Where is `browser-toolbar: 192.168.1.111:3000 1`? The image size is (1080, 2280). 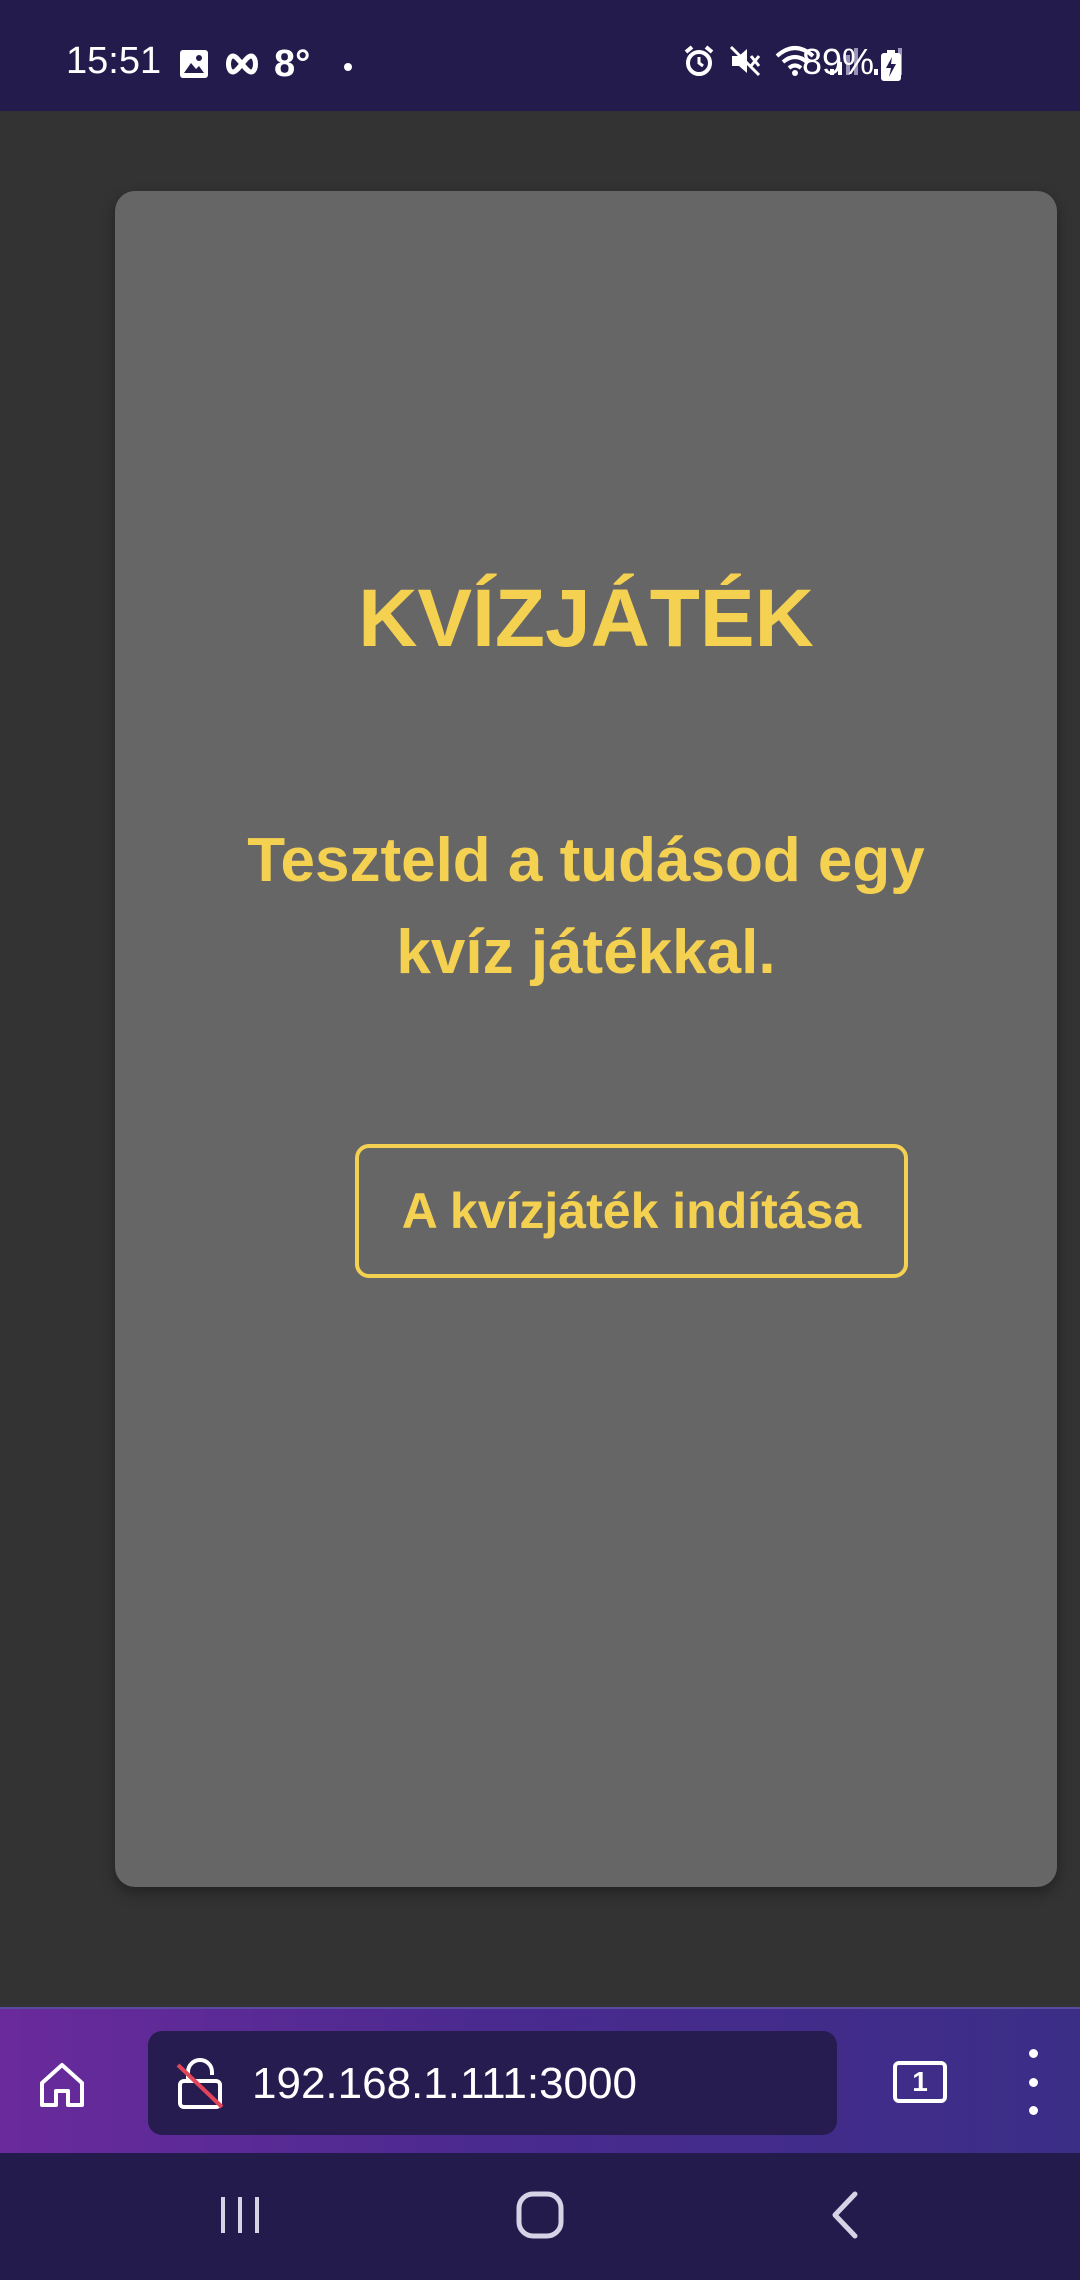 browser-toolbar: 192.168.1.111:3000 1 is located at coordinates (540, 2081).